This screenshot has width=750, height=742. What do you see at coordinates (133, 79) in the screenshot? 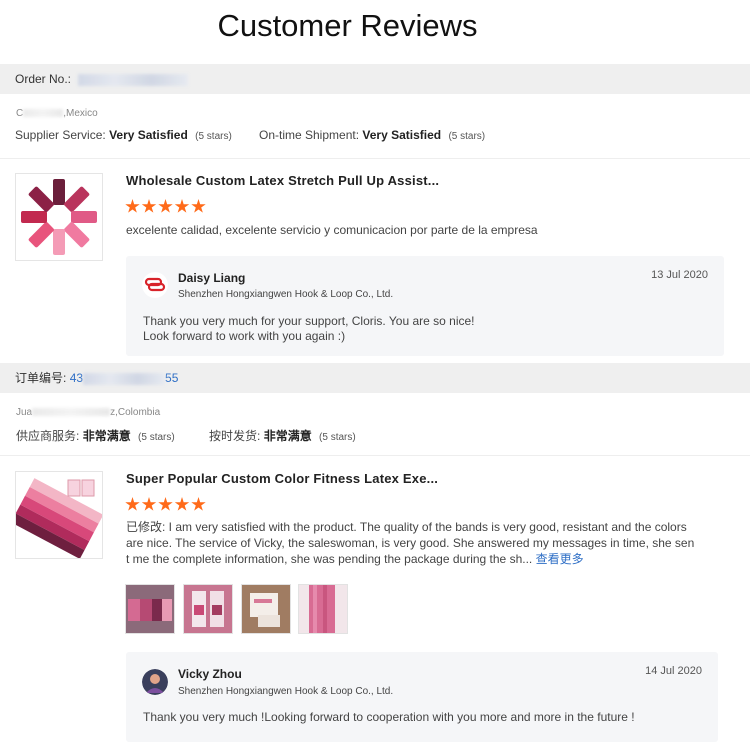
I see `order-number-redacted` at bounding box center [133, 79].